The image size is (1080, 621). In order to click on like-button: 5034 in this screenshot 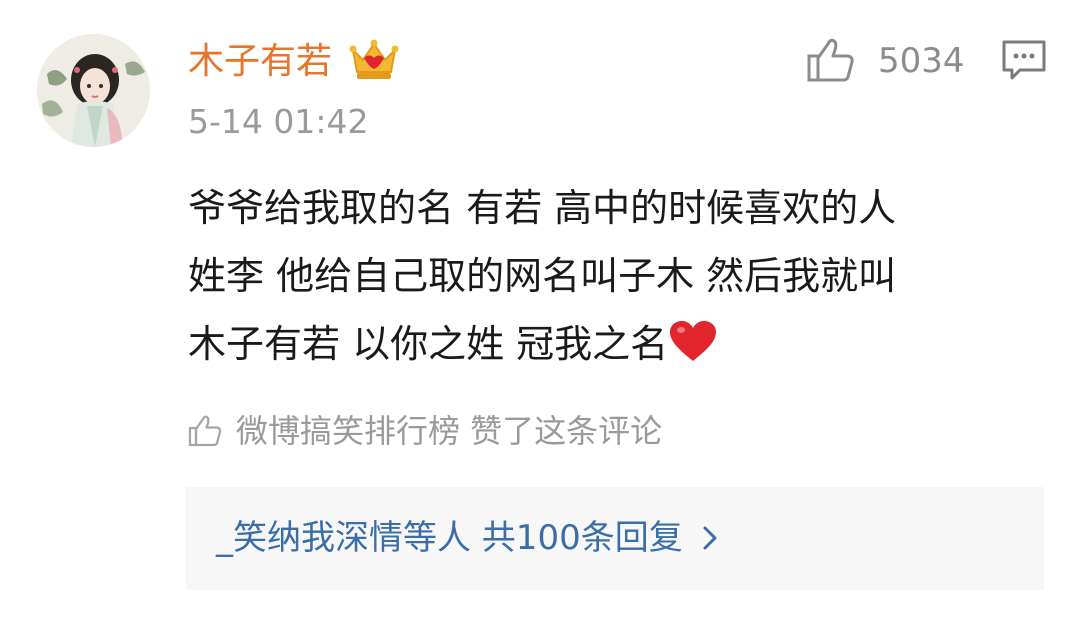, I will do `click(886, 61)`.